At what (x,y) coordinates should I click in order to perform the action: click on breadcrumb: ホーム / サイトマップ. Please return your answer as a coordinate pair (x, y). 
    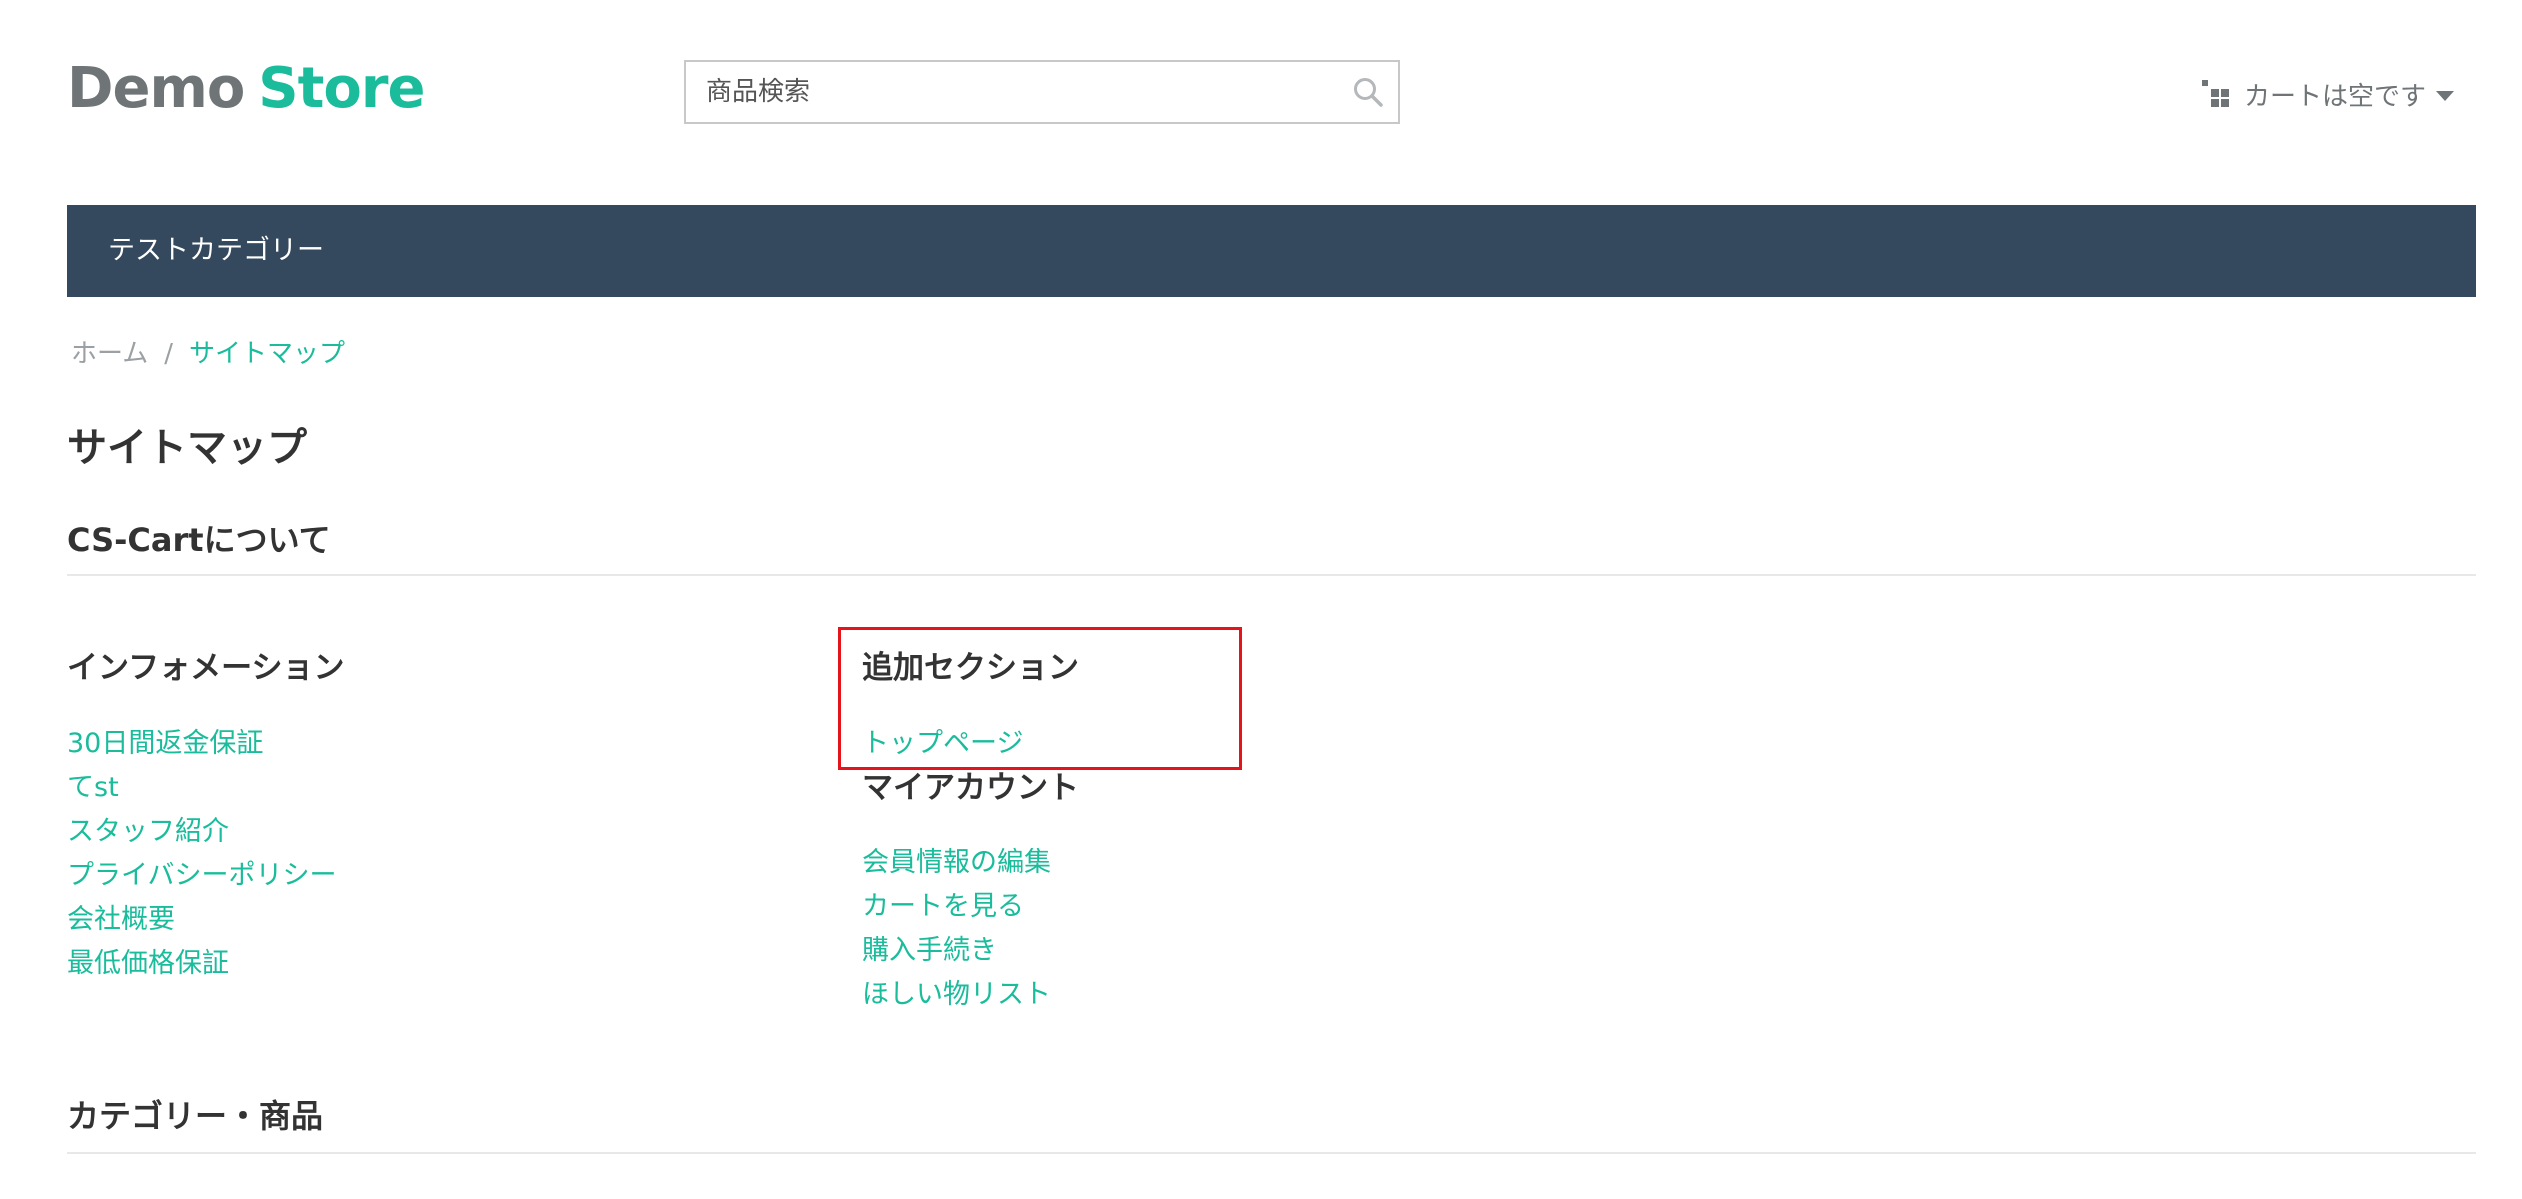
    Looking at the image, I should click on (208, 354).